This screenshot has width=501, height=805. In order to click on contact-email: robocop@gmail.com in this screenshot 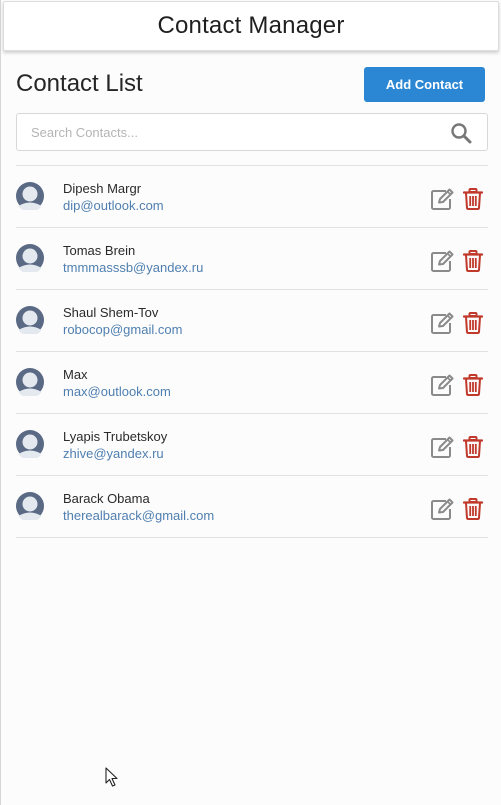, I will do `click(123, 329)`.